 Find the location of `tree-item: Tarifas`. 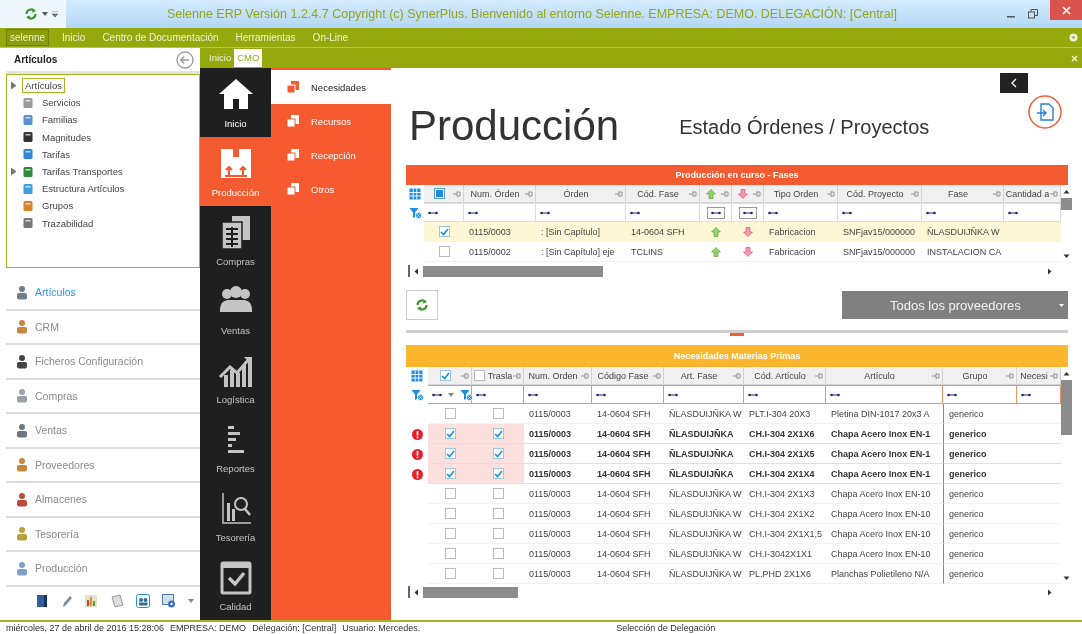

tree-item: Tarifas is located at coordinates (56, 154).